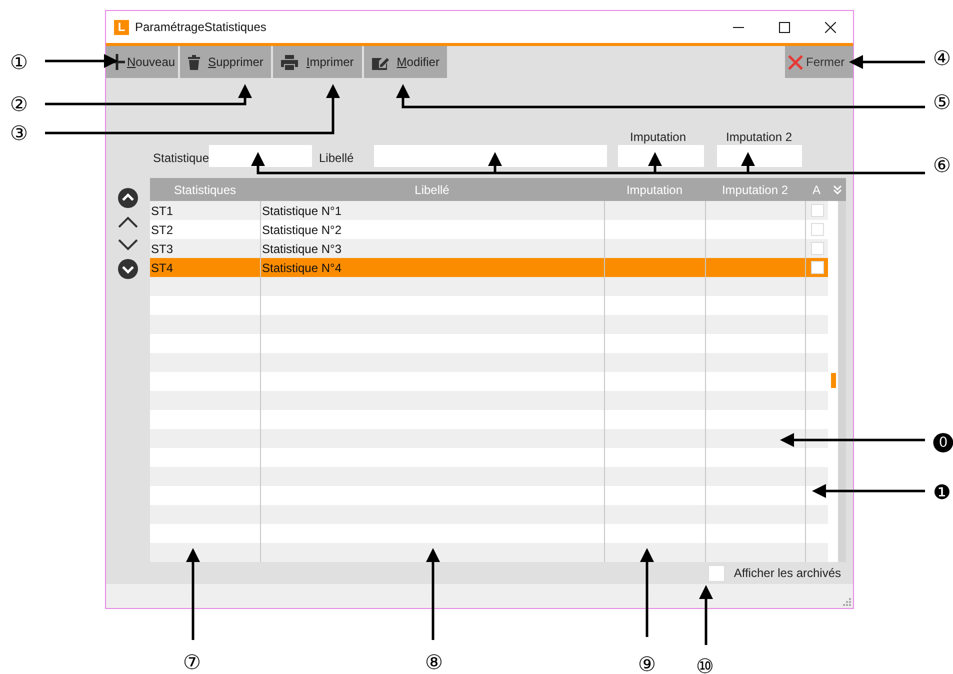 This screenshot has height=674, width=953. I want to click on table-cell-text: Statistique N°1, so click(302, 211).